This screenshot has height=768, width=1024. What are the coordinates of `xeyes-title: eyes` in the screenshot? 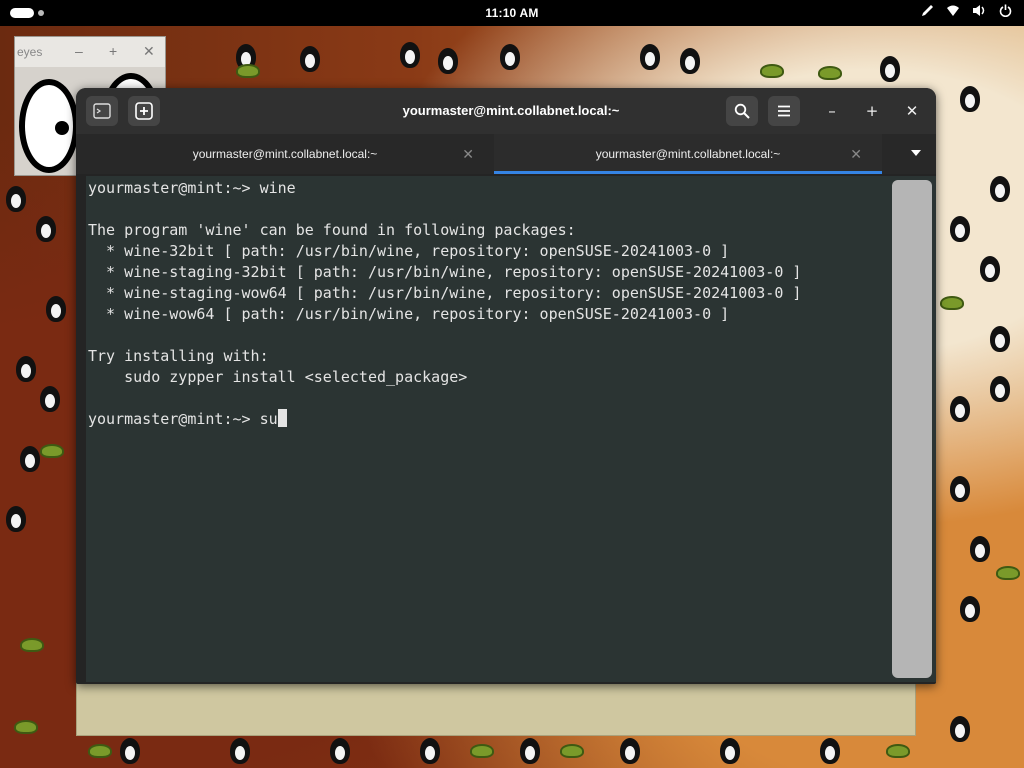 It's located at (30, 52).